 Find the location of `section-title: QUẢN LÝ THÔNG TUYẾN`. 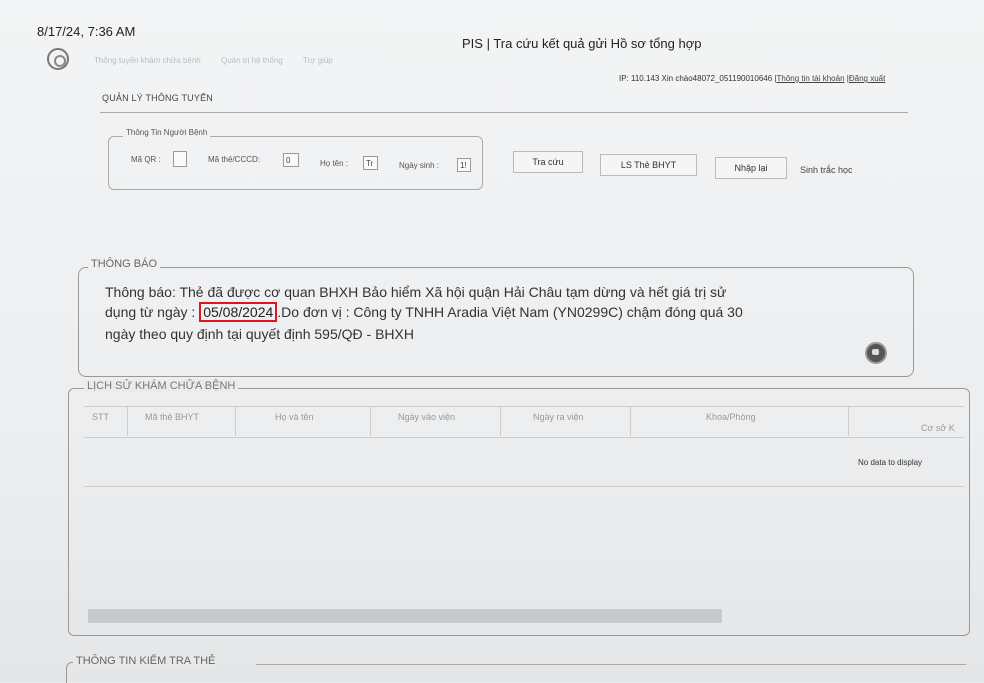

section-title: QUẢN LÝ THÔNG TUYẾN is located at coordinates (157, 98).